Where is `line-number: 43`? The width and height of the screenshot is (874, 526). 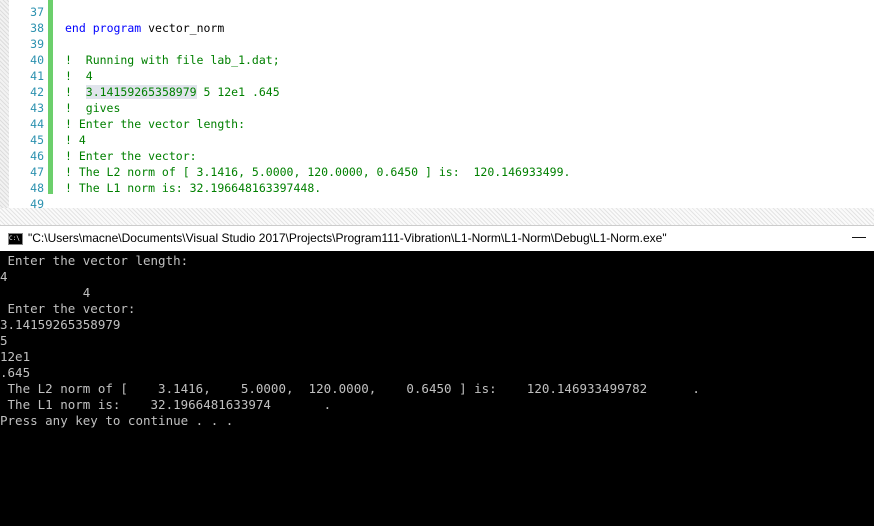 line-number: 43 is located at coordinates (37, 108).